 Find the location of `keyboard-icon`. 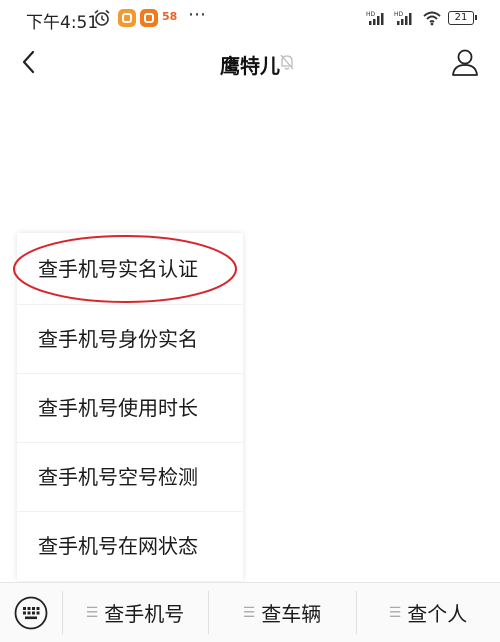

keyboard-icon is located at coordinates (31, 613).